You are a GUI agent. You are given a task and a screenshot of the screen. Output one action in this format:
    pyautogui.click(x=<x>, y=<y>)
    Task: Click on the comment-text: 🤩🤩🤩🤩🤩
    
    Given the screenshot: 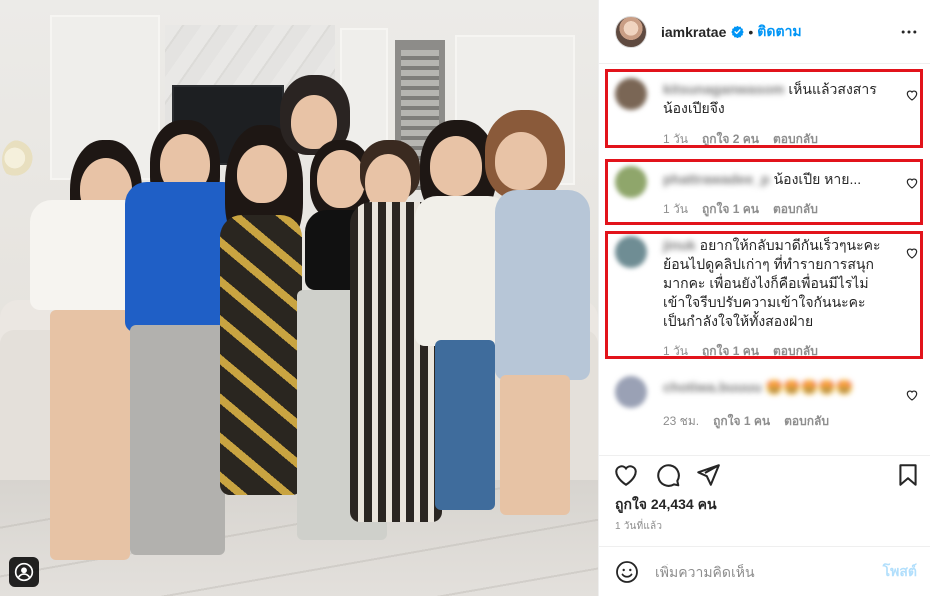 What is the action you would take?
    pyautogui.click(x=809, y=387)
    